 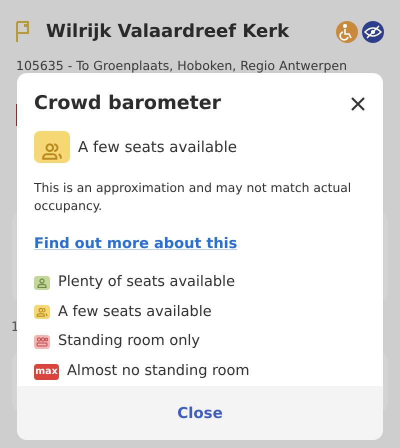 I want to click on legend-label: A few seats available, so click(x=135, y=312).